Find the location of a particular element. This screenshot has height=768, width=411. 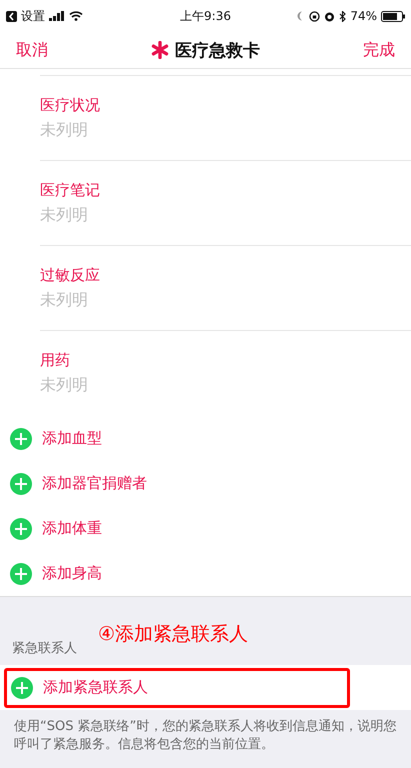

field-label: 医疗笔记 is located at coordinates (70, 190).